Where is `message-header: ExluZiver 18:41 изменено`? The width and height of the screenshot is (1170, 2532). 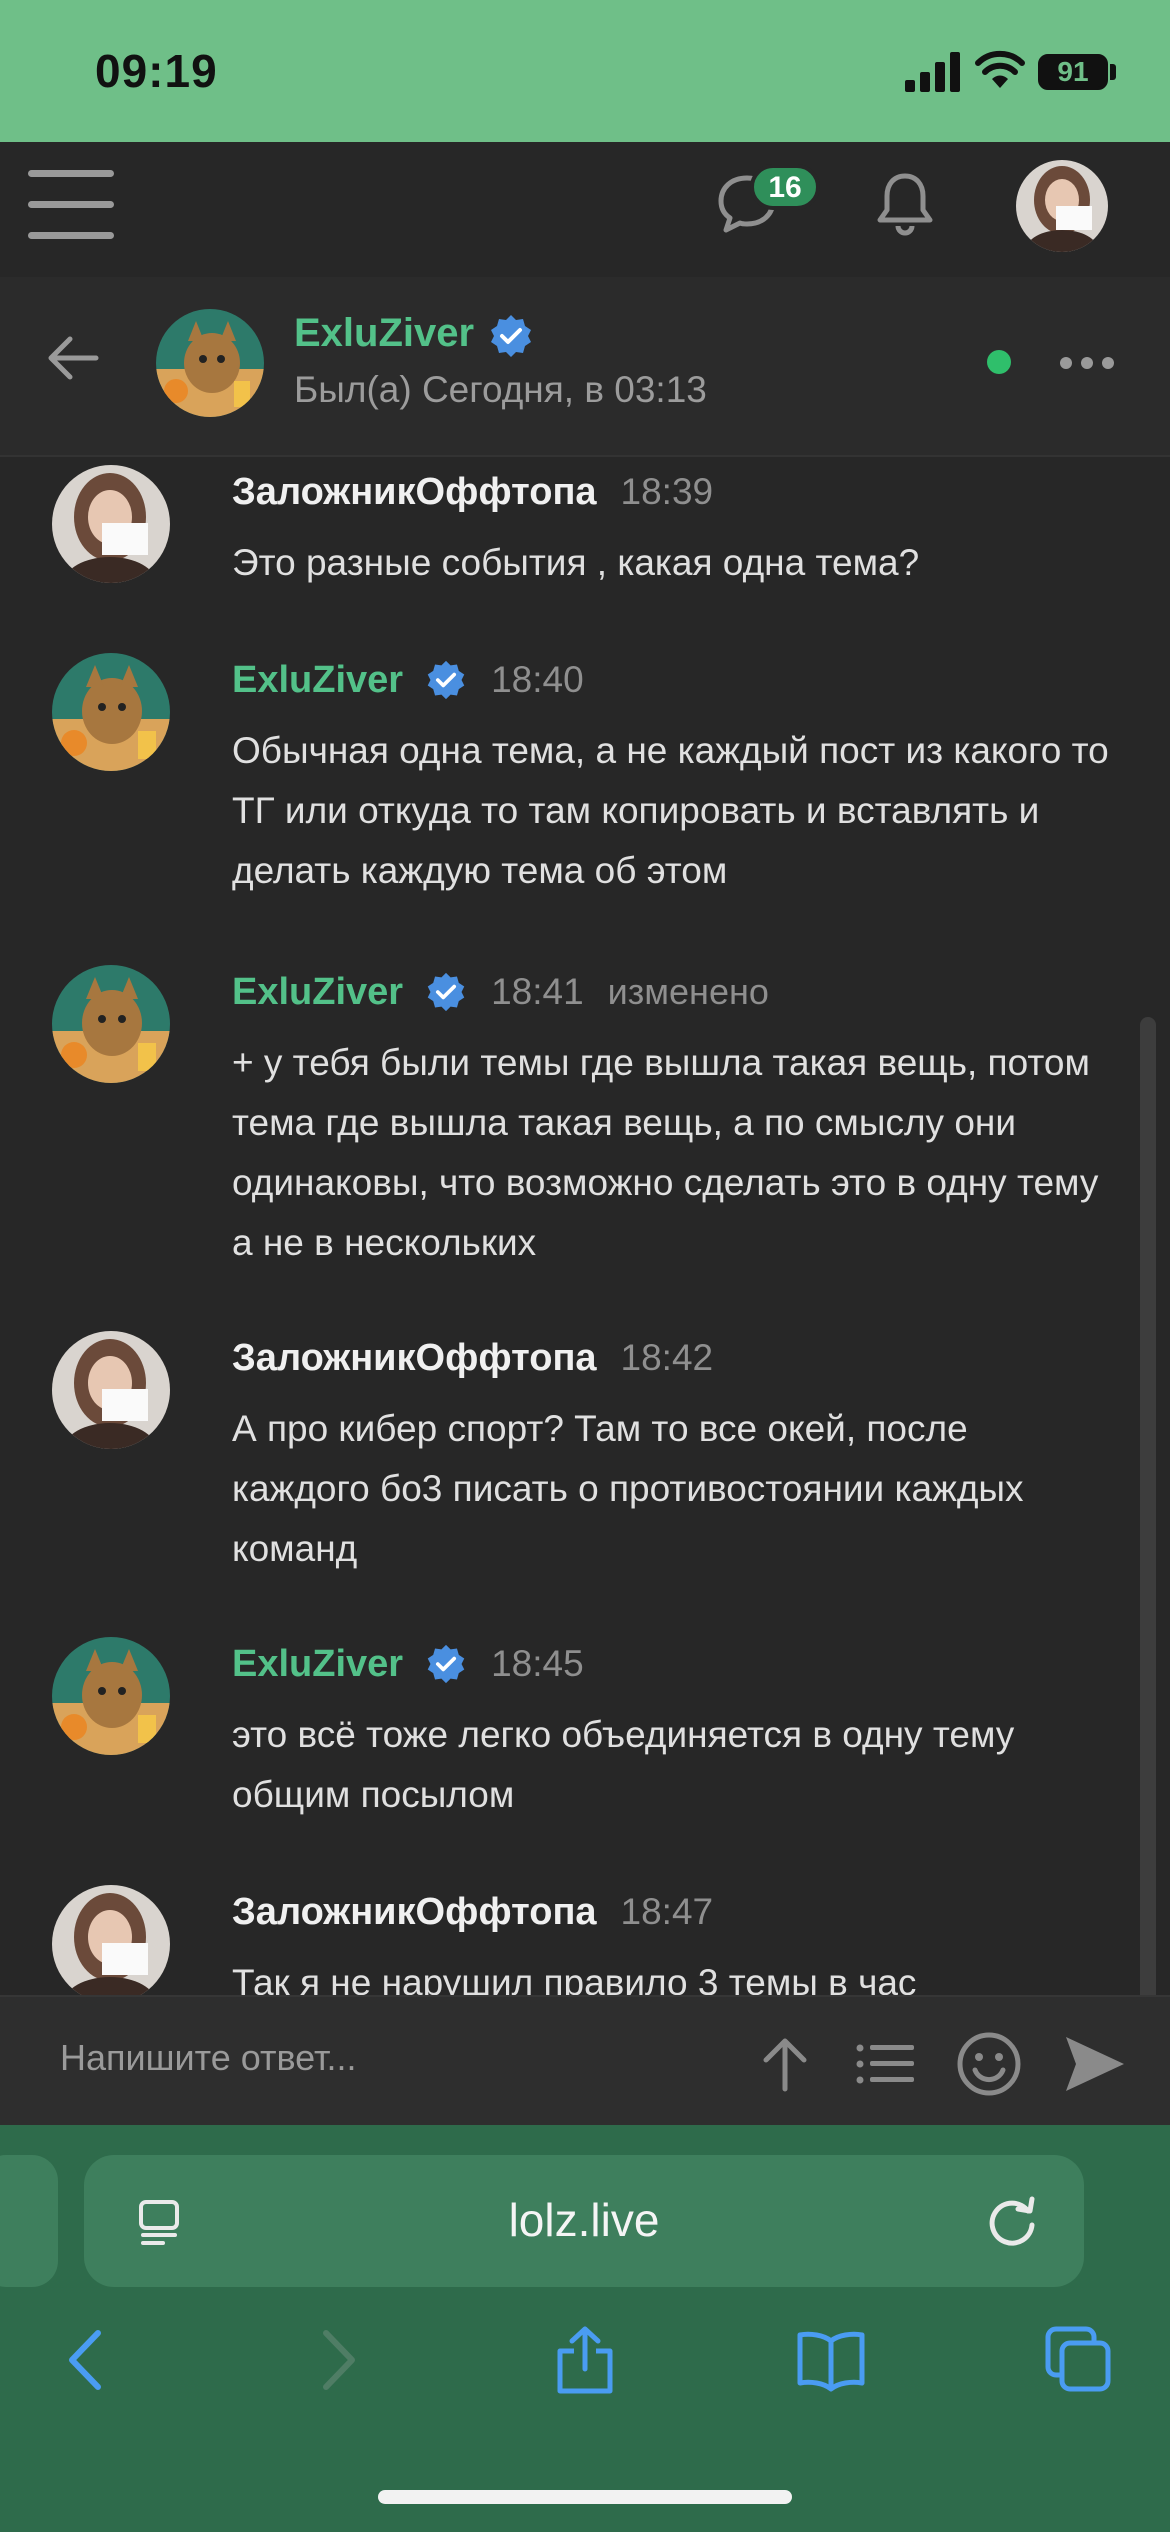 message-header: ExluZiver 18:41 изменено is located at coordinates (500, 992).